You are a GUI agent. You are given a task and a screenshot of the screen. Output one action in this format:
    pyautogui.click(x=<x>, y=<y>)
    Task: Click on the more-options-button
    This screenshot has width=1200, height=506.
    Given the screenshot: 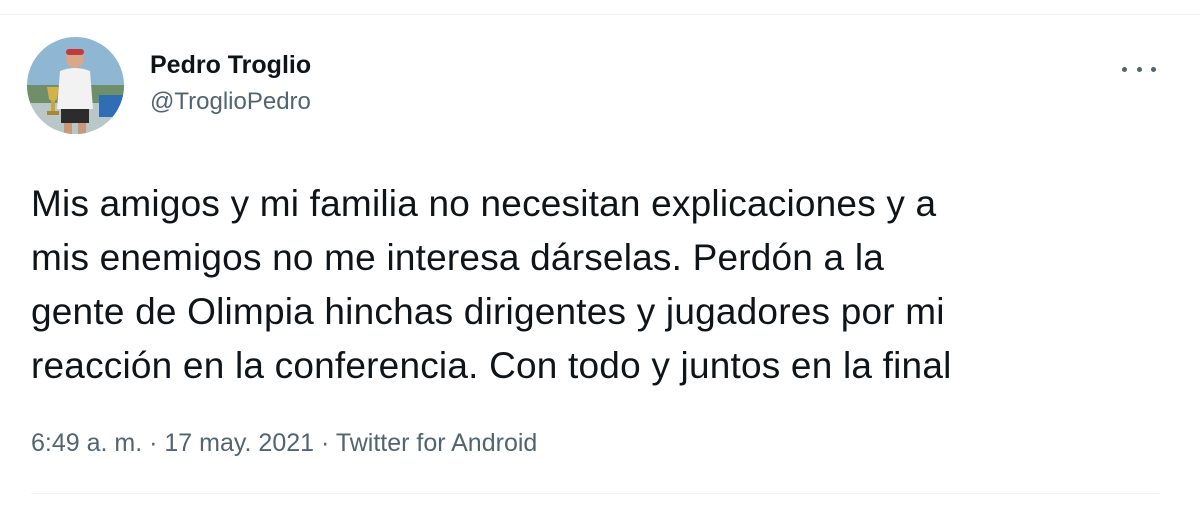 What is the action you would take?
    pyautogui.click(x=1139, y=69)
    